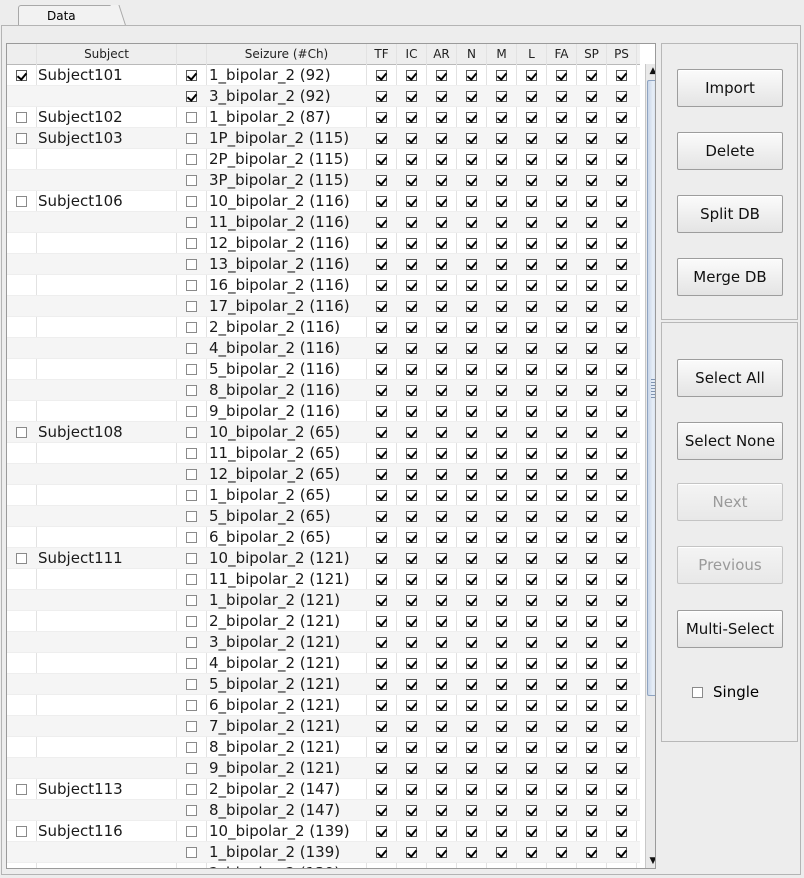 Image resolution: width=804 pixels, height=878 pixels. Describe the element at coordinates (323, 453) in the screenshot. I see `table-row: 11_bipolar_2 (65)` at that location.